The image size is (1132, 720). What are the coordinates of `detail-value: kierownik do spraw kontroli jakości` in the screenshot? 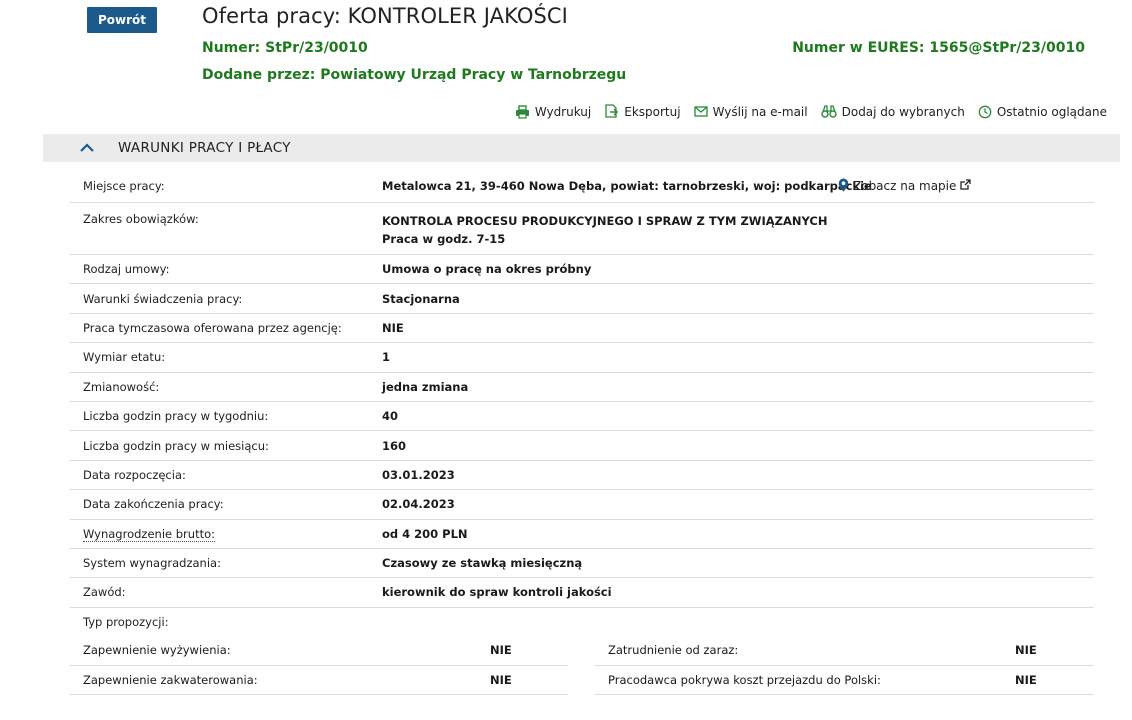 It's located at (497, 592).